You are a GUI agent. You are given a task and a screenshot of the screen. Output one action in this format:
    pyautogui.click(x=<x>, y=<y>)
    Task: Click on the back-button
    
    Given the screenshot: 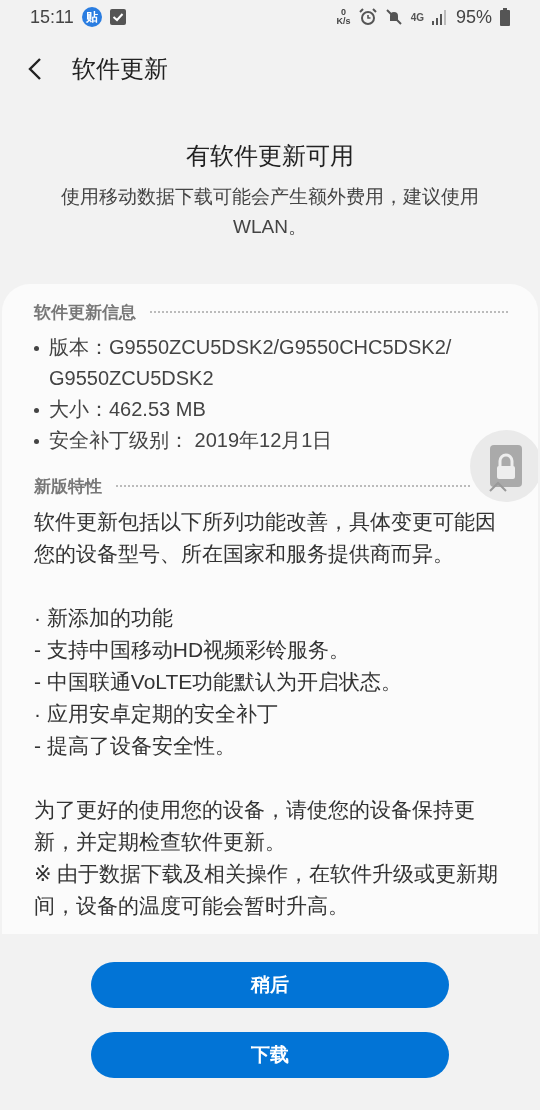 What is the action you would take?
    pyautogui.click(x=35, y=69)
    